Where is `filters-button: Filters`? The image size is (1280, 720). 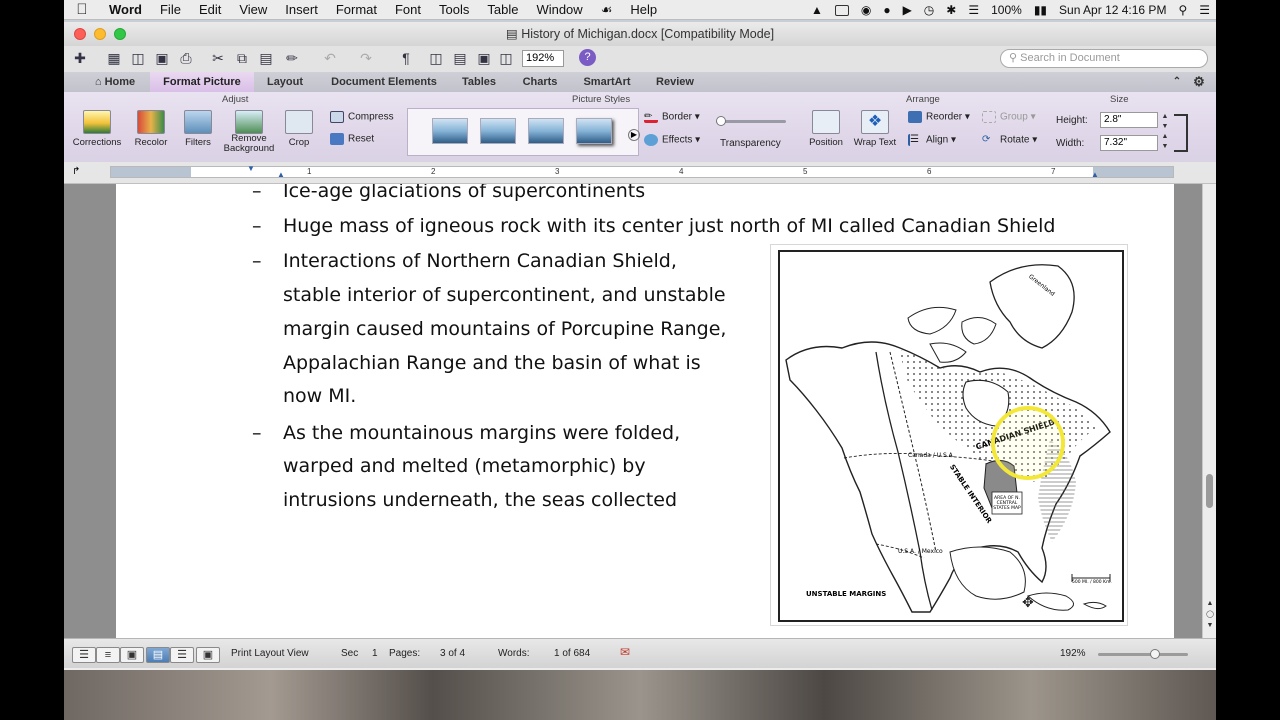
filters-button: Filters is located at coordinates (198, 129).